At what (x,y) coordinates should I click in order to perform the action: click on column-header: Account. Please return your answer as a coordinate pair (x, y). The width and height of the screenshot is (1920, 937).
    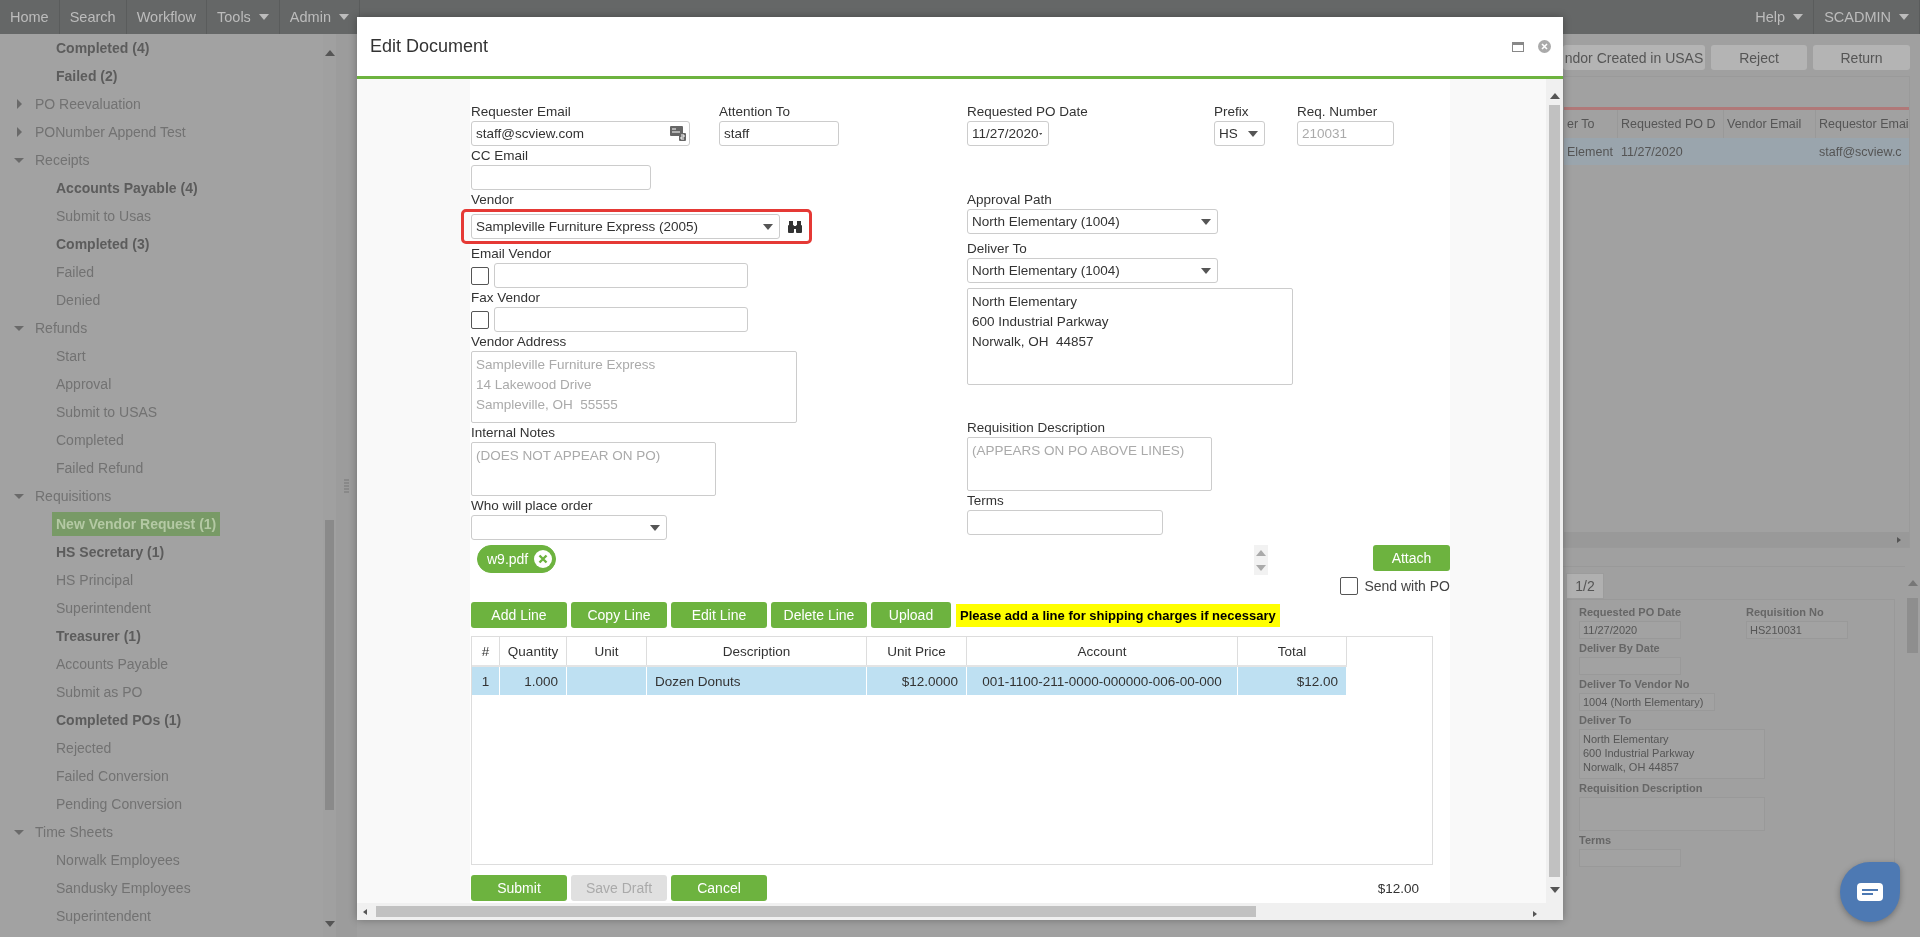
    Looking at the image, I should click on (1102, 651).